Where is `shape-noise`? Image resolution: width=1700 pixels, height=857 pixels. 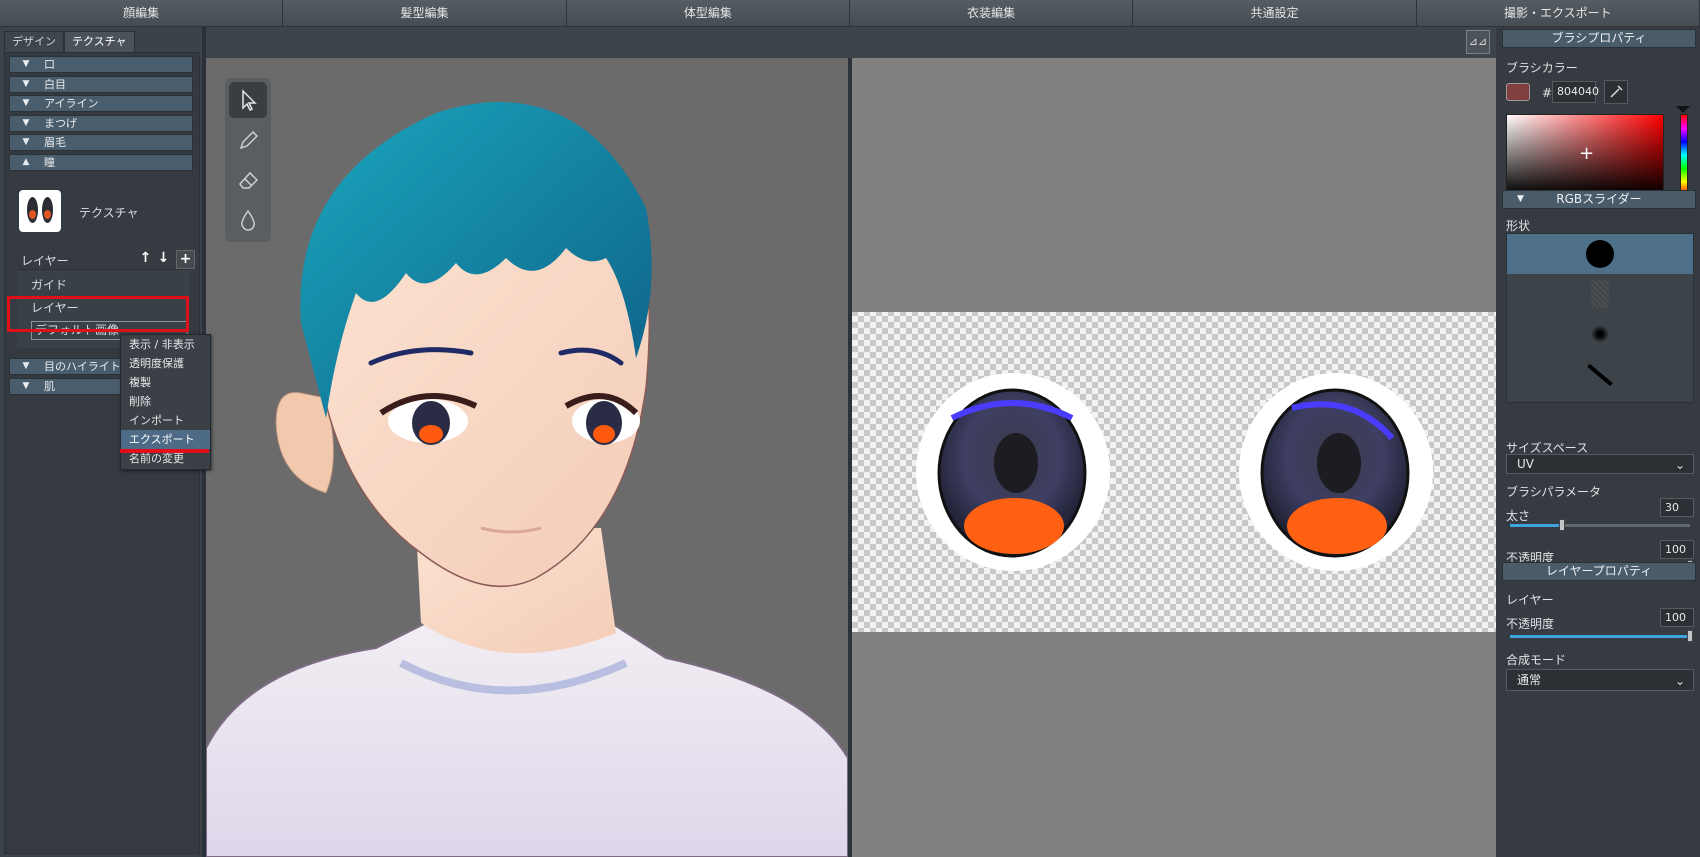 shape-noise is located at coordinates (1600, 294).